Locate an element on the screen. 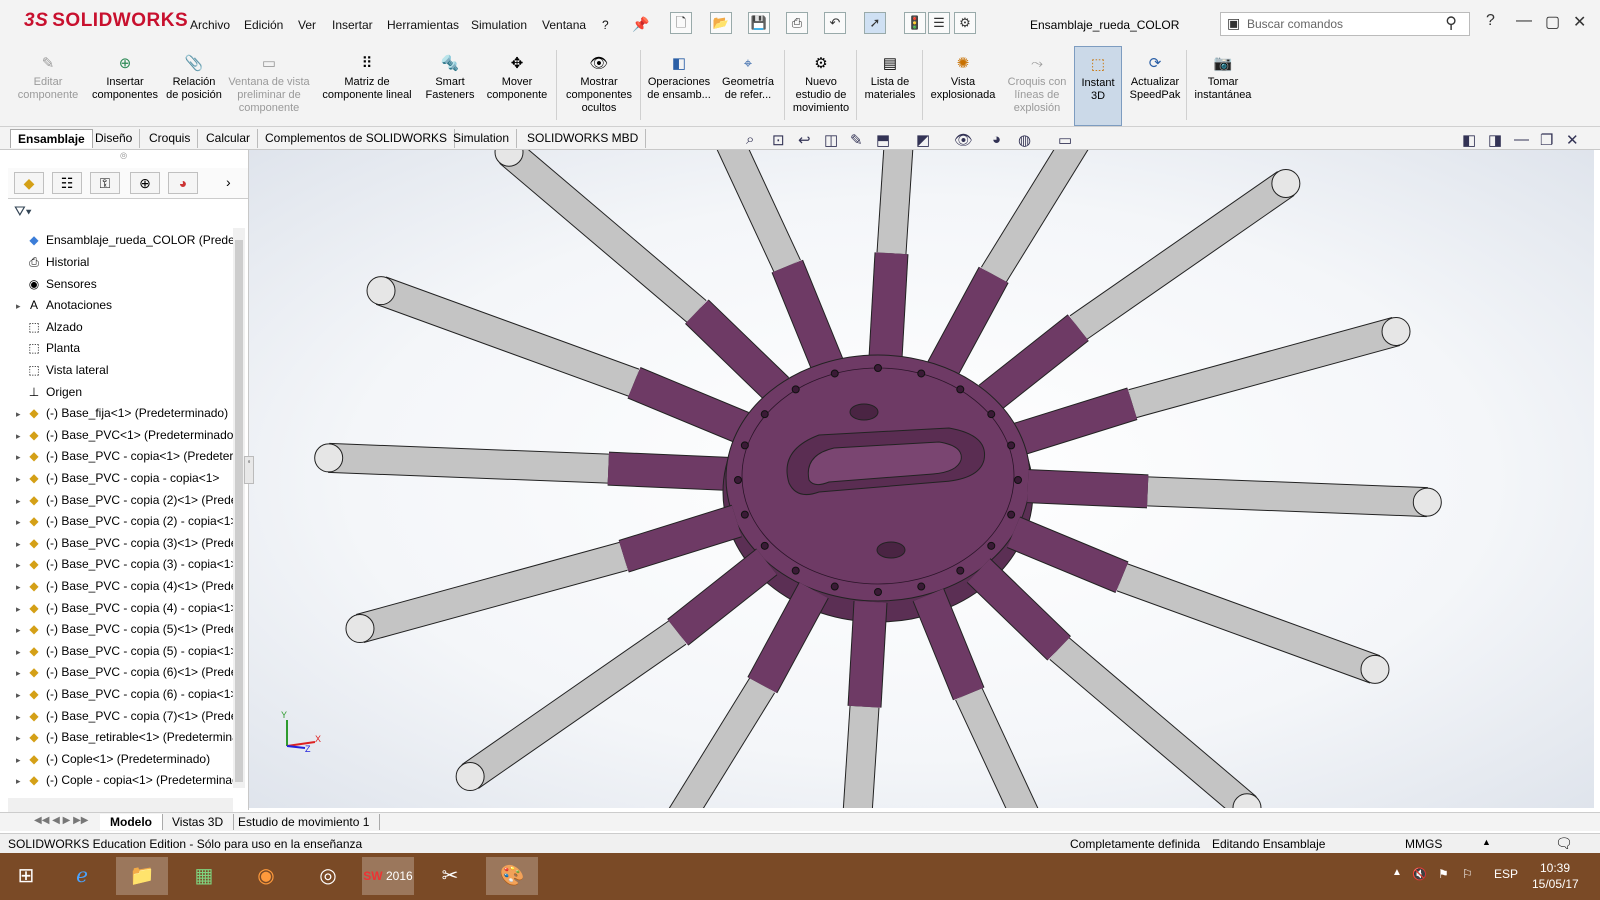  feature-tree-tab-icon: ◆ is located at coordinates (29, 183).